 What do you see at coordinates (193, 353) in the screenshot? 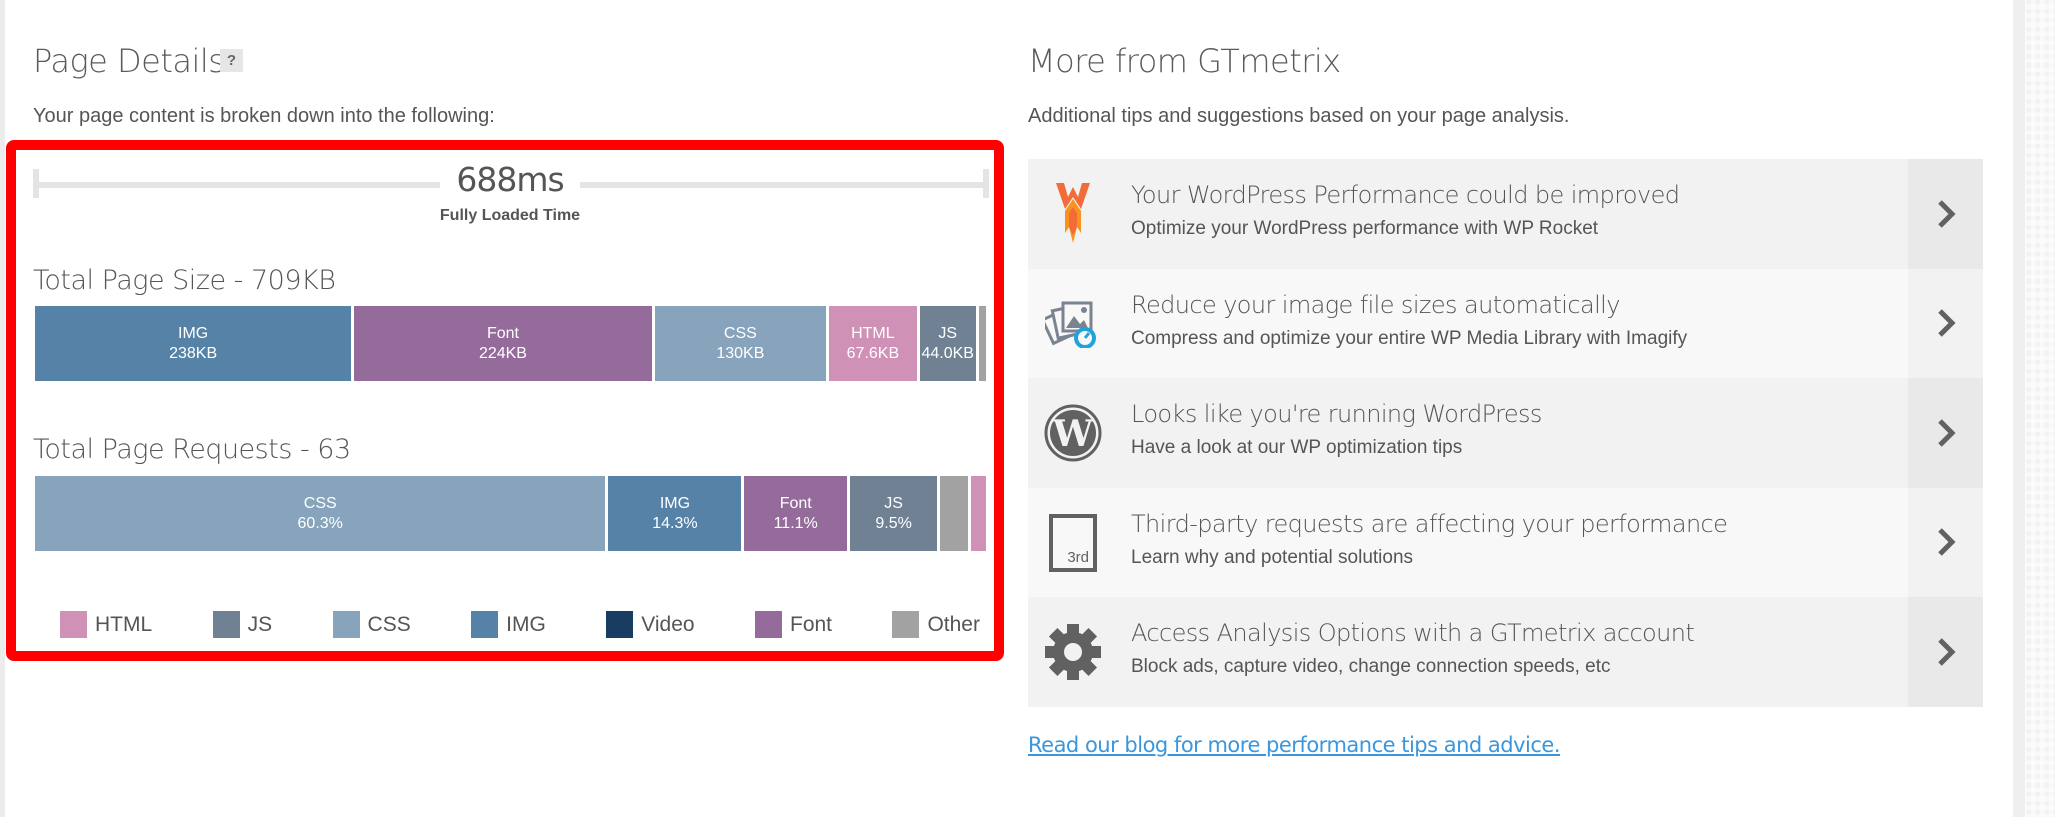
I see `segment-value-label: 238KB` at bounding box center [193, 353].